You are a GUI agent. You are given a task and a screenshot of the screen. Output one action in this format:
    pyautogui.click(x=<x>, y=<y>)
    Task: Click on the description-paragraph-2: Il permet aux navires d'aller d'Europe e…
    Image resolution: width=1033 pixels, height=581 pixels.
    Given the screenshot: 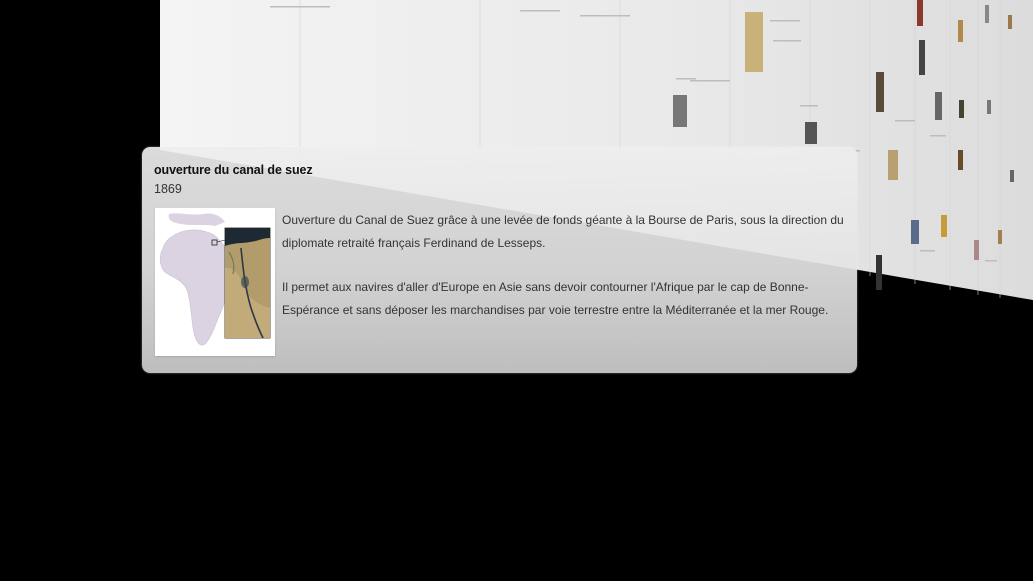 What is the action you would take?
    pyautogui.click(x=555, y=298)
    